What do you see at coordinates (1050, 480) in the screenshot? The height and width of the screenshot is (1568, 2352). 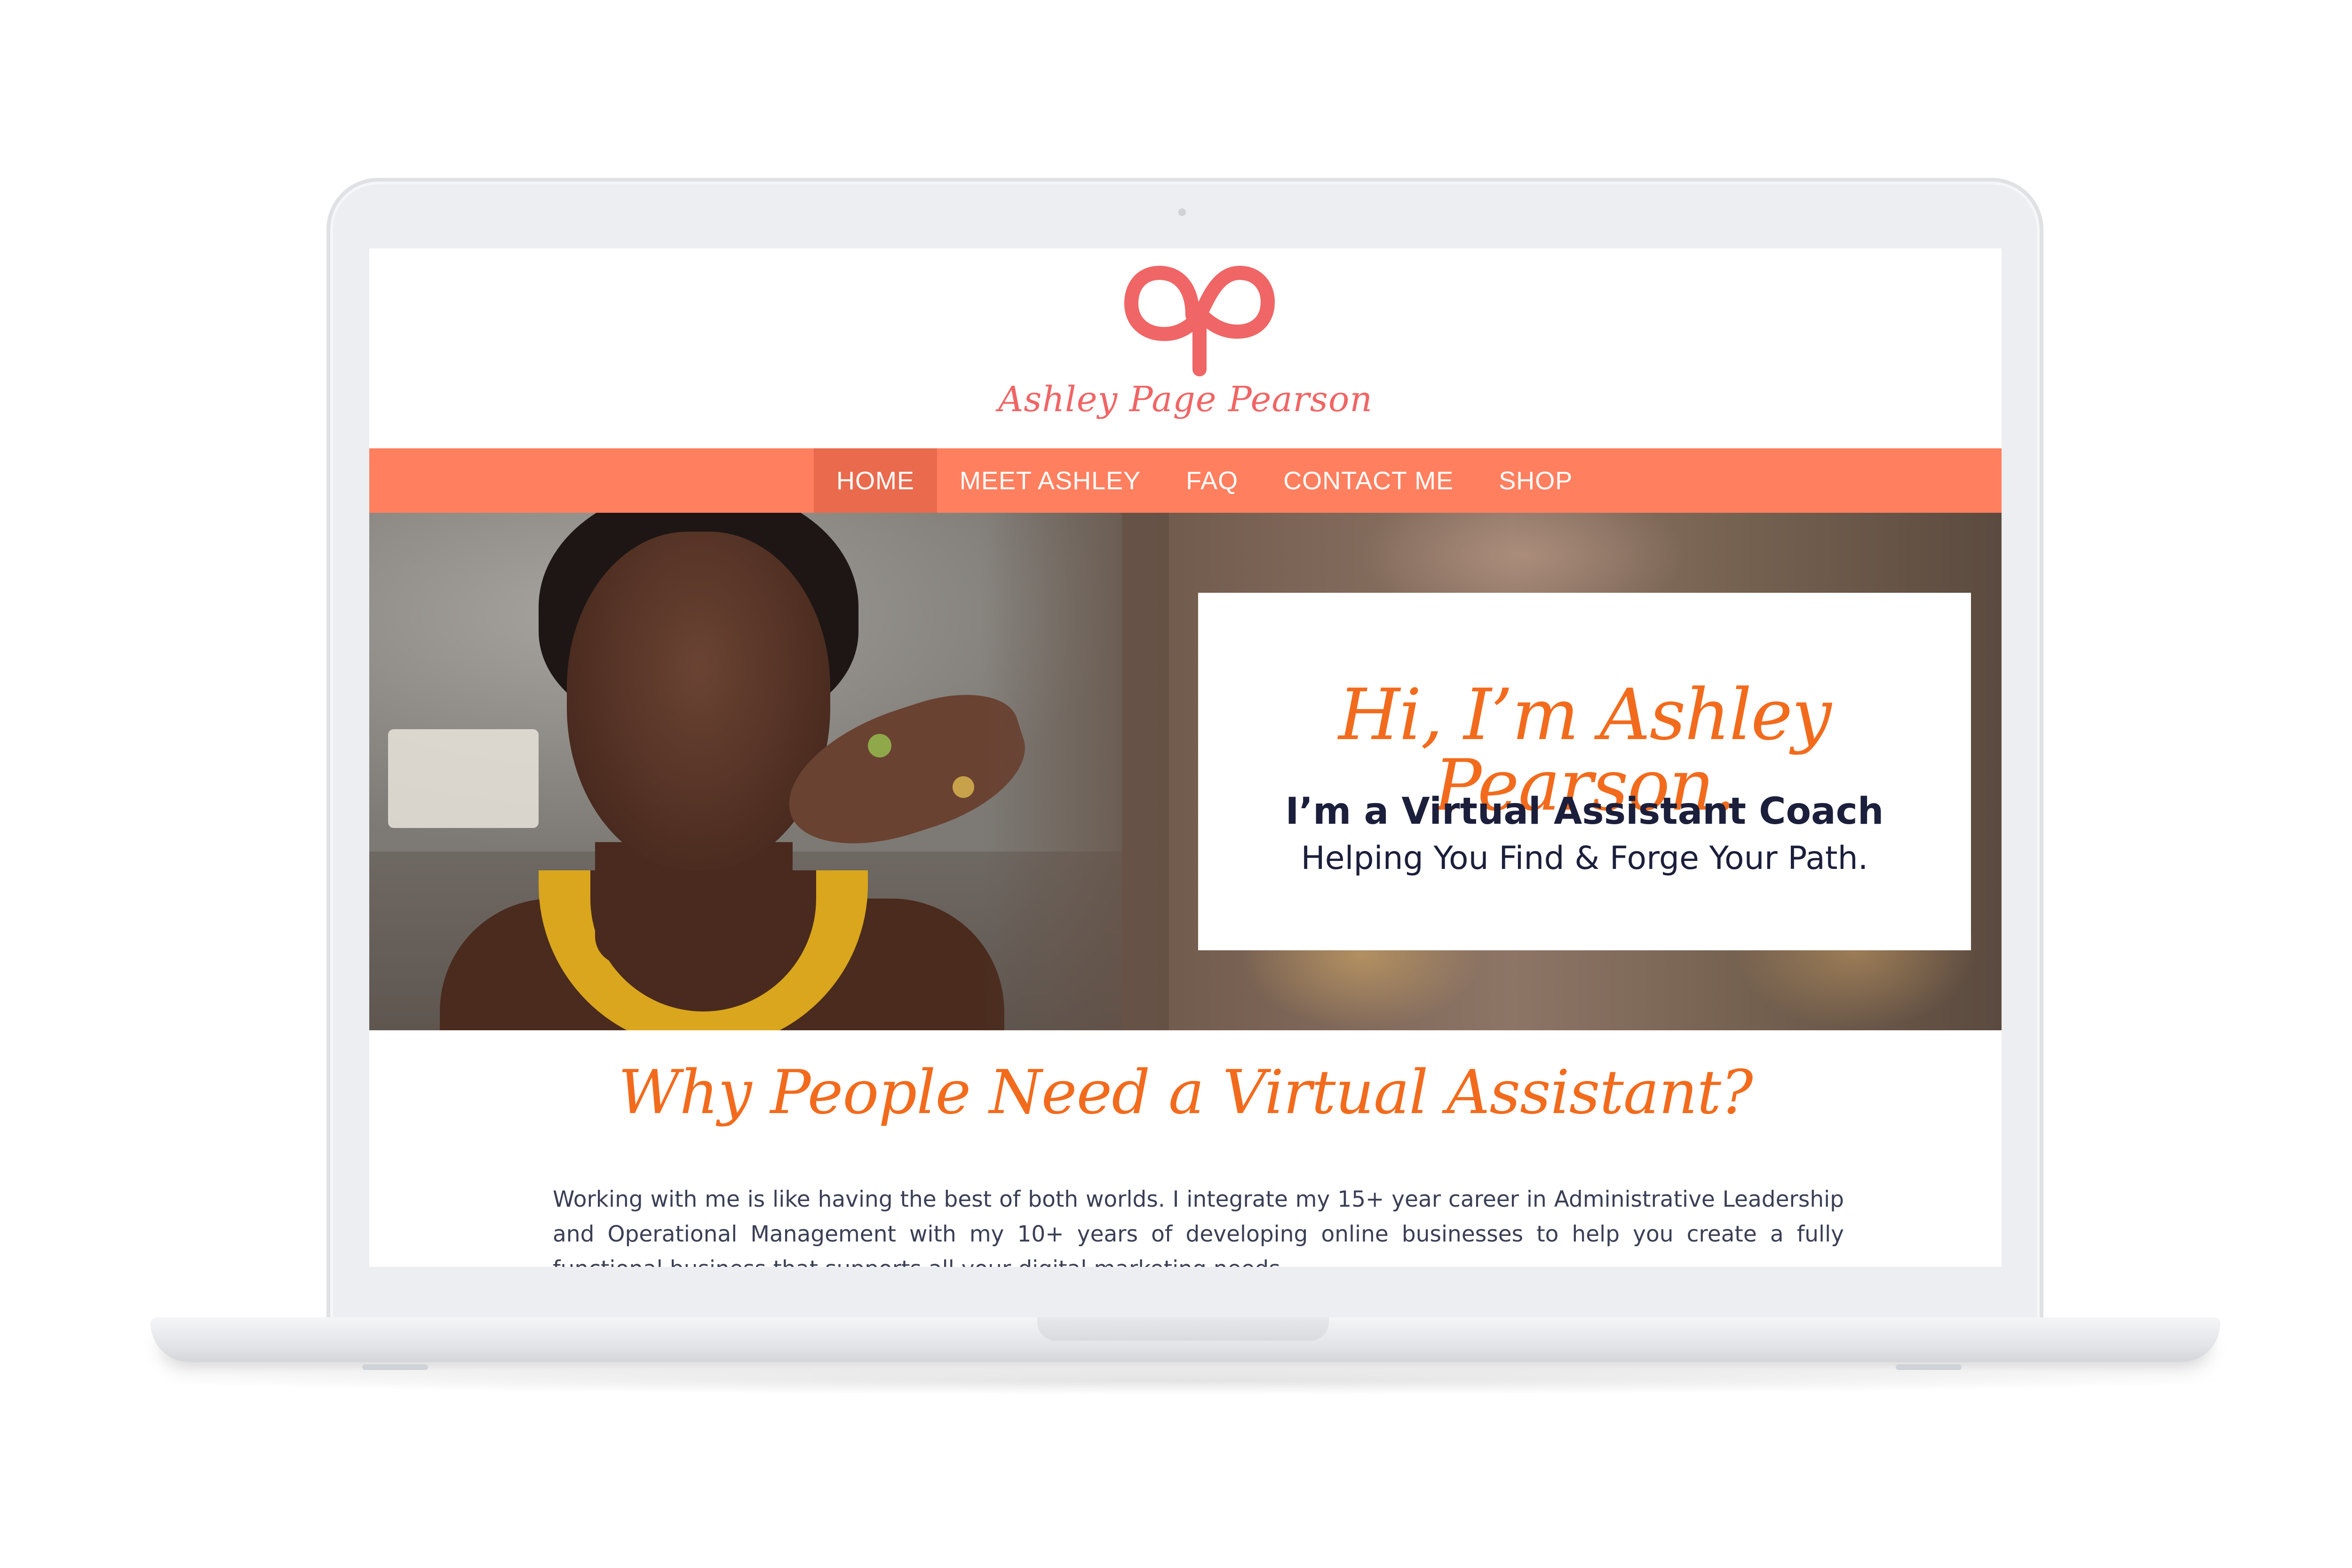 I see `nav-item-meet-ashley: MEET ASHLEY` at bounding box center [1050, 480].